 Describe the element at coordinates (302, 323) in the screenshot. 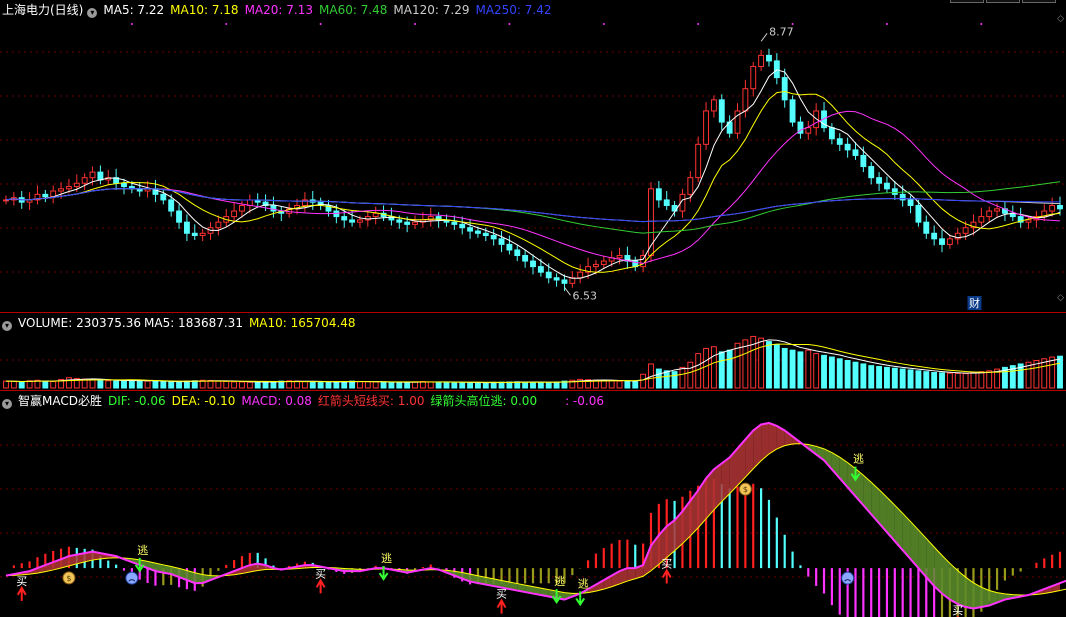

I see `volume-legend-item: MA10: 165704.48` at that location.